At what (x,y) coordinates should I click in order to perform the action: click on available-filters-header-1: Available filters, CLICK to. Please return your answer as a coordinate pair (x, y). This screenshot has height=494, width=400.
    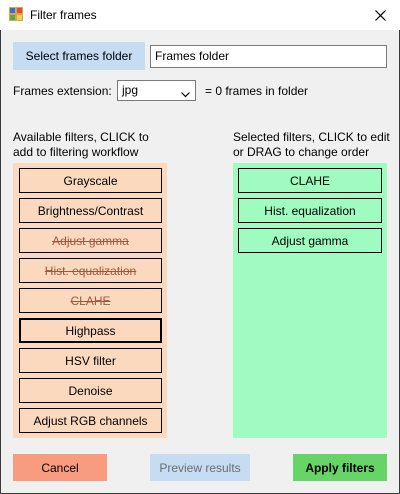
    Looking at the image, I should click on (81, 137).